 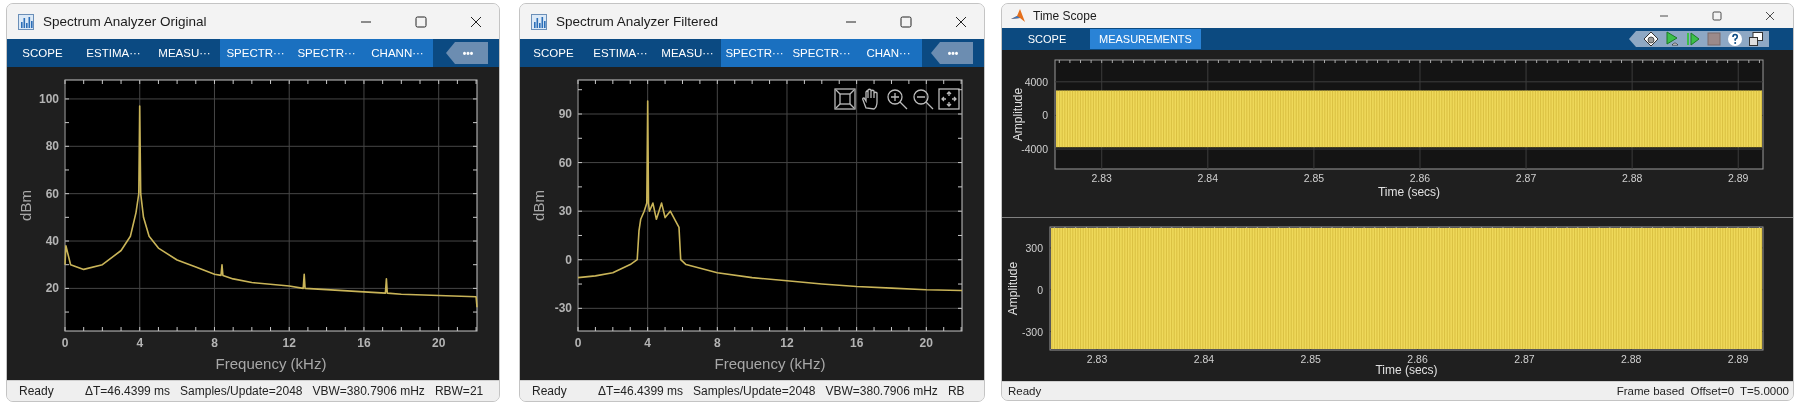 What do you see at coordinates (563, 308) in the screenshot?
I see `axis-tick-label: -30` at bounding box center [563, 308].